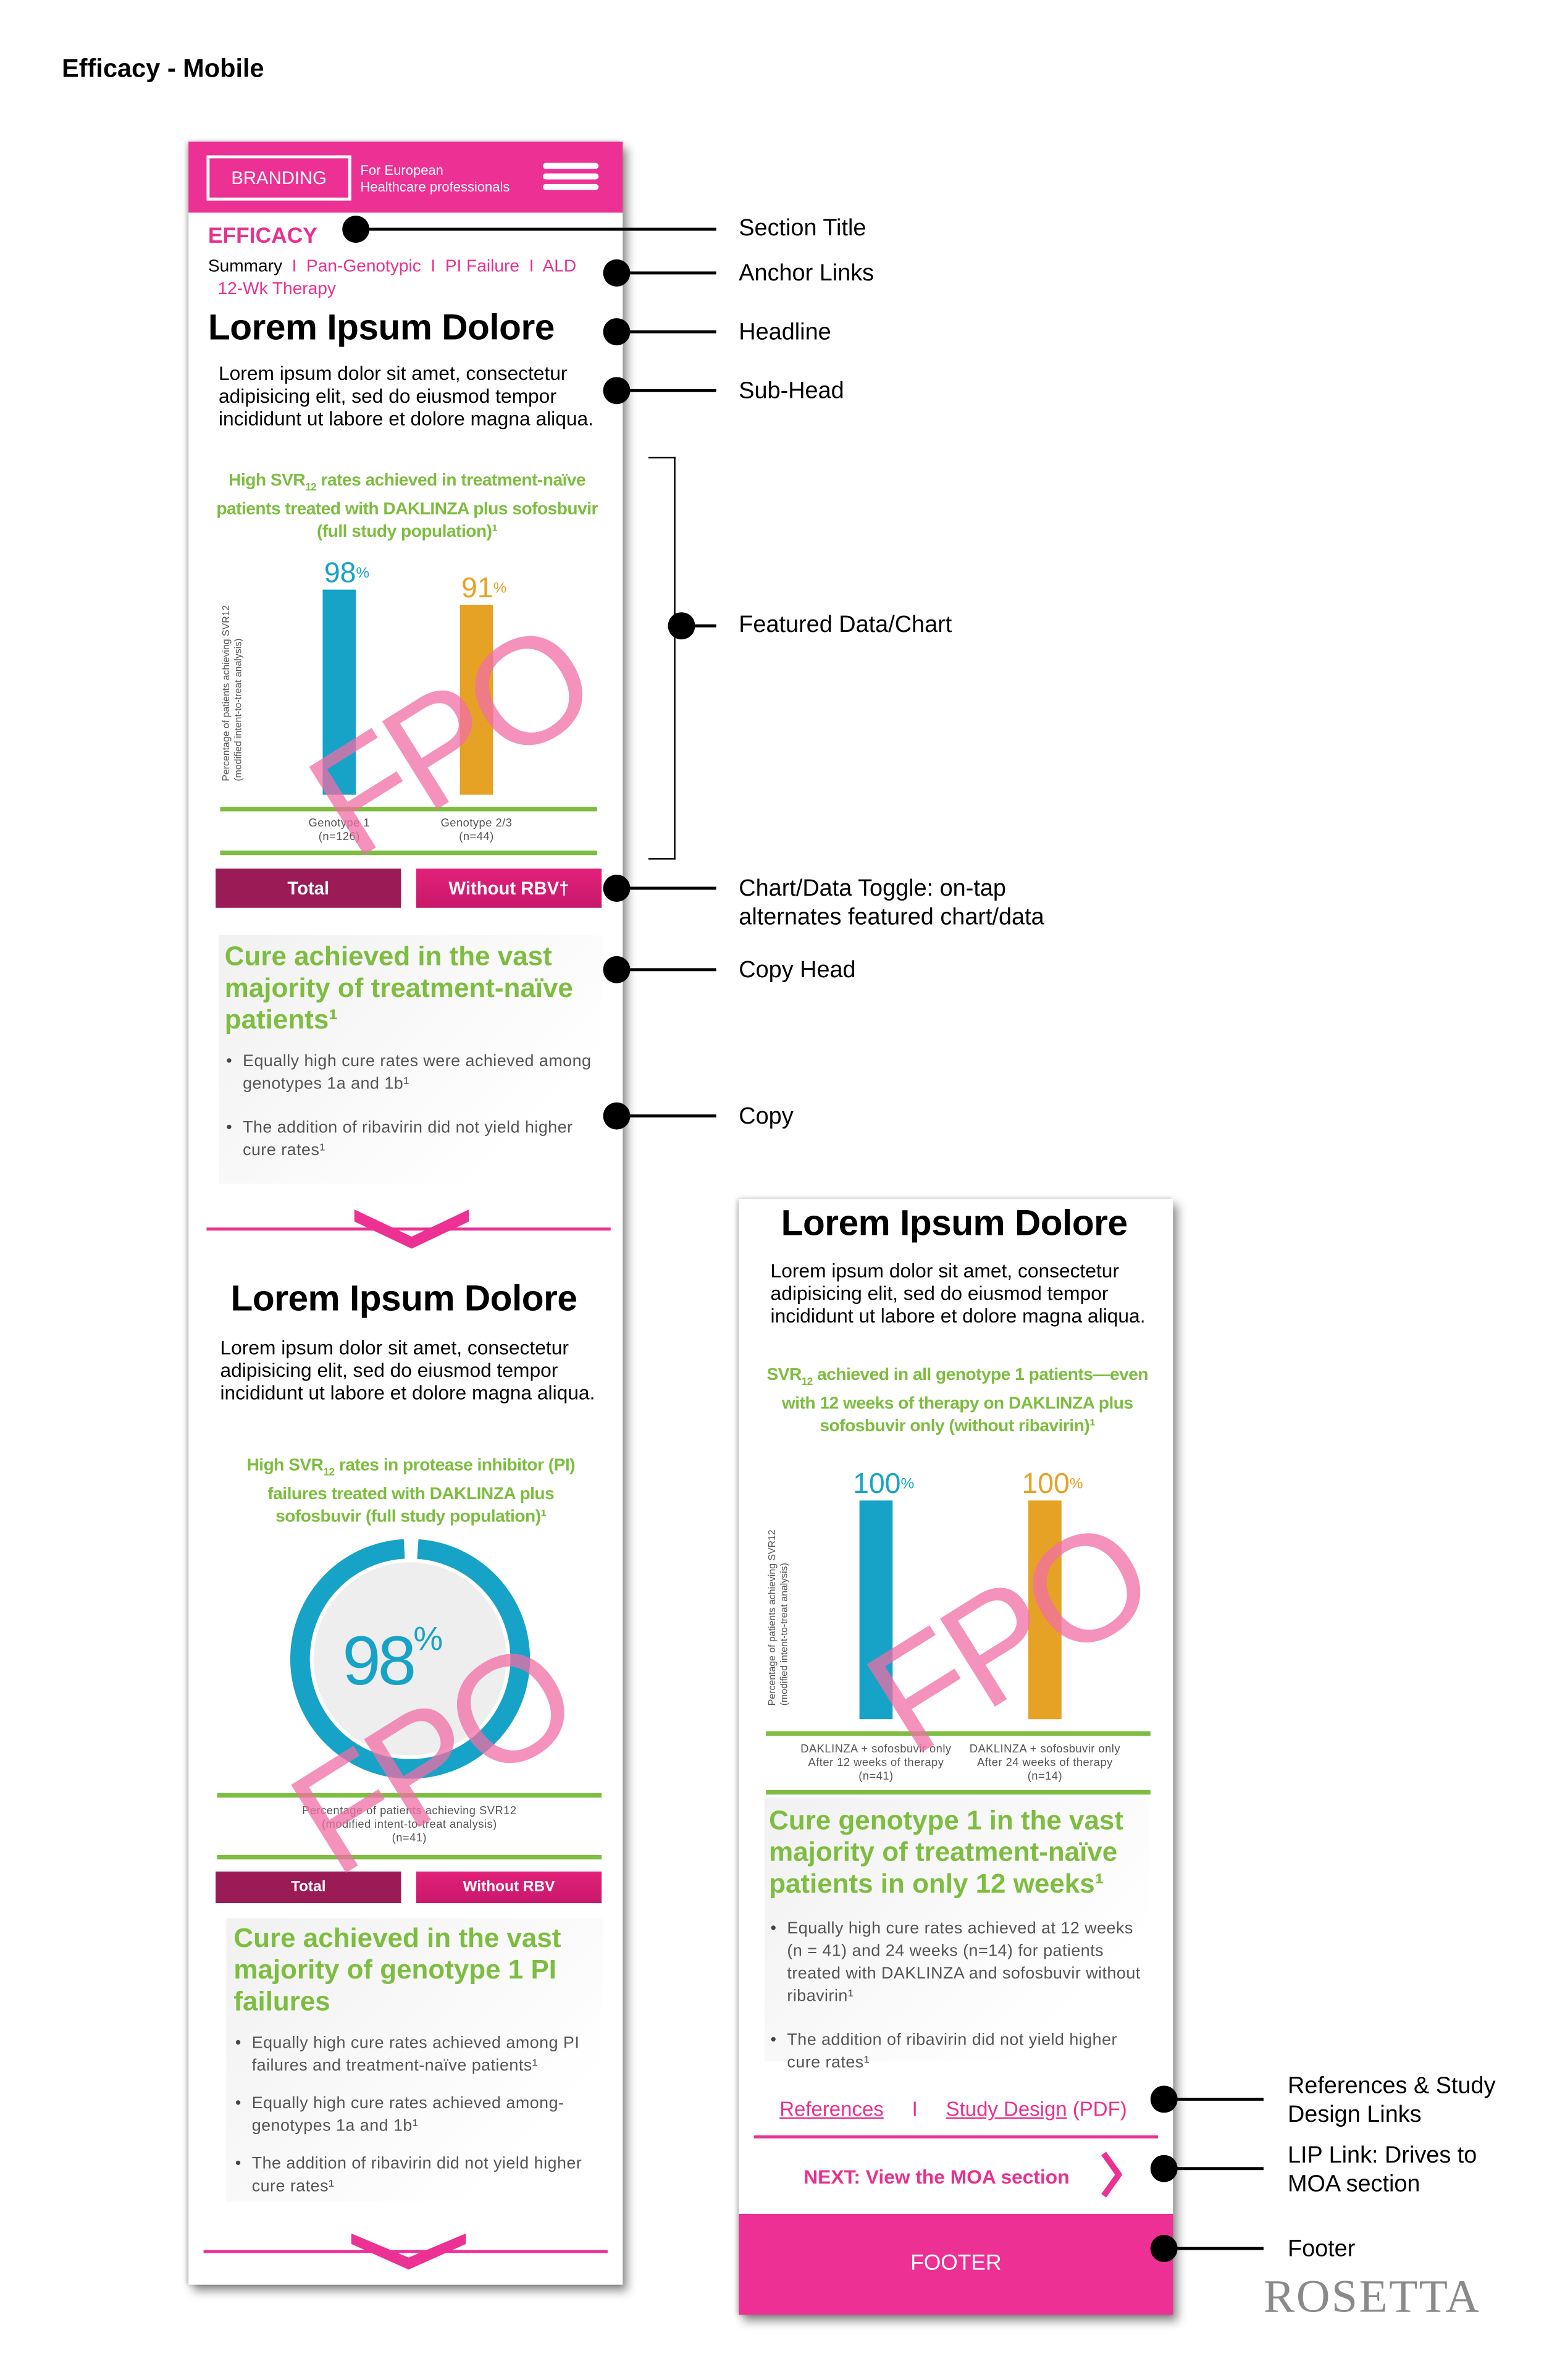 Image resolution: width=1544 pixels, height=2380 pixels. I want to click on annotation-label: Headline, so click(785, 332).